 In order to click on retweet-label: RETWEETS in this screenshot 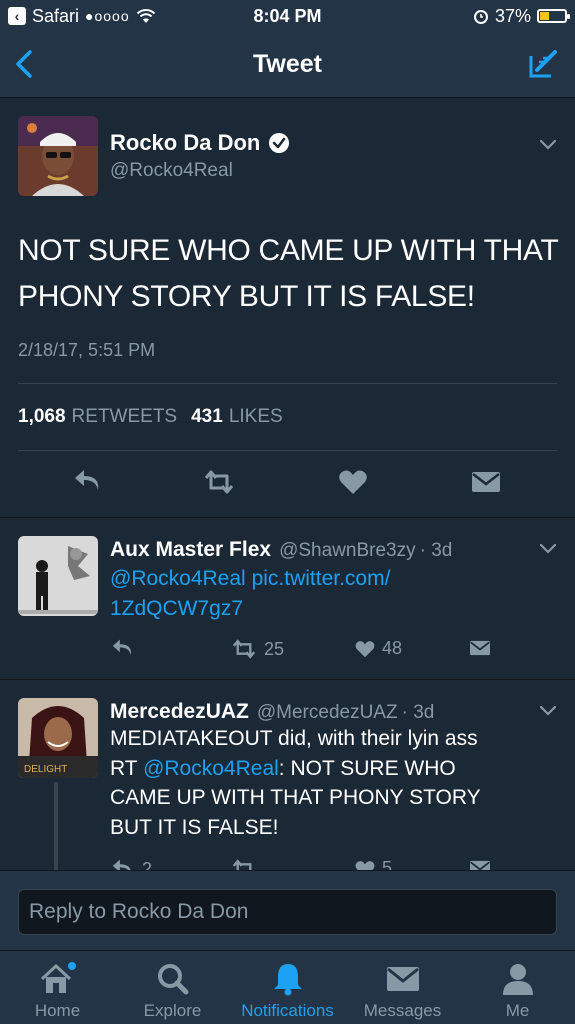, I will do `click(125, 417)`.